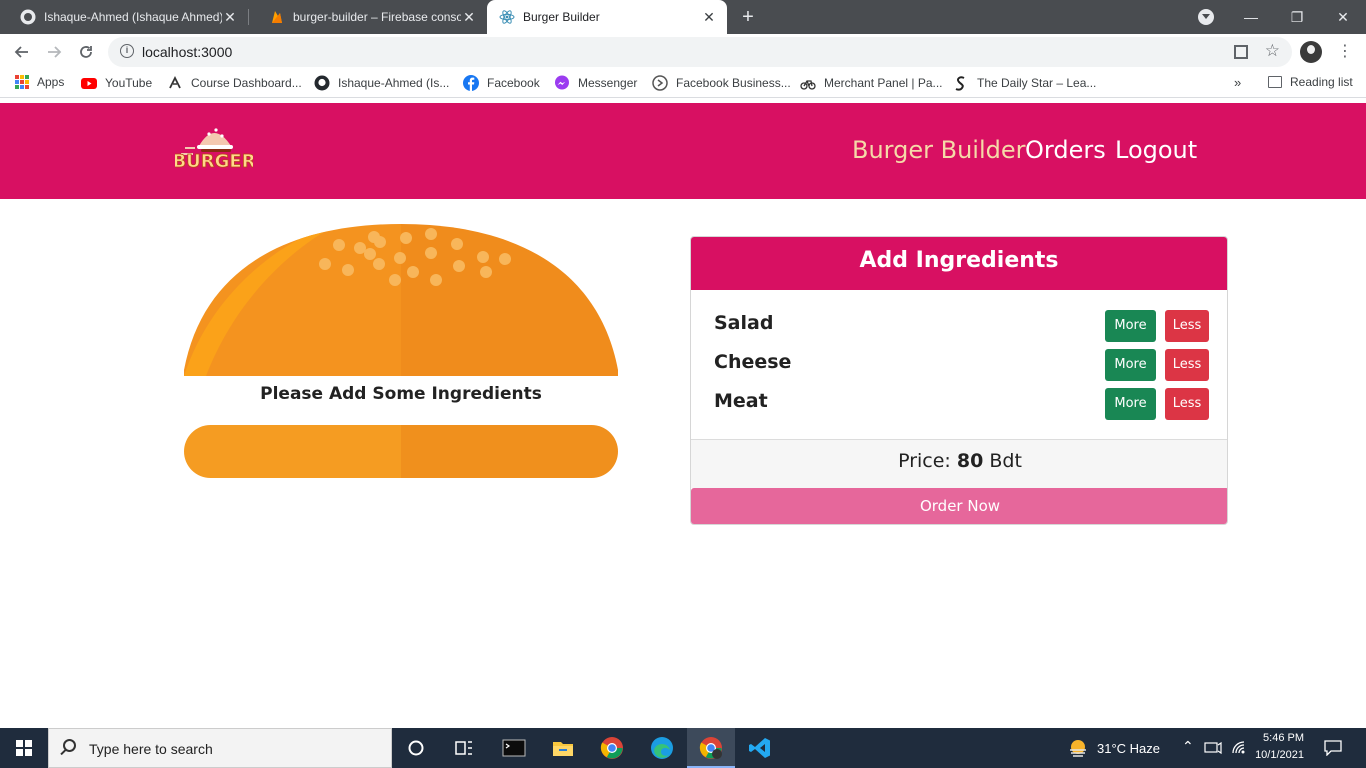  Describe the element at coordinates (1065, 150) in the screenshot. I see `nav-orders: Orders` at that location.